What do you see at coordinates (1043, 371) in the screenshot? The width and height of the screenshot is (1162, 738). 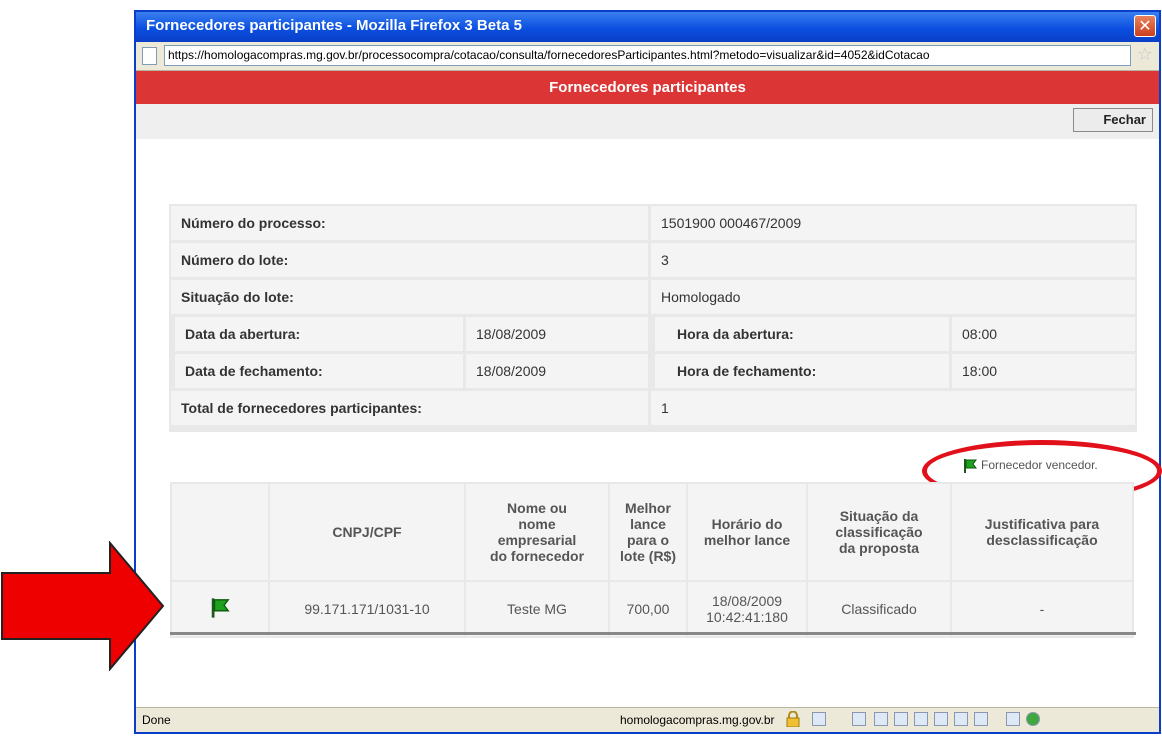 I see `hora-fechamento-value: 18:00` at bounding box center [1043, 371].